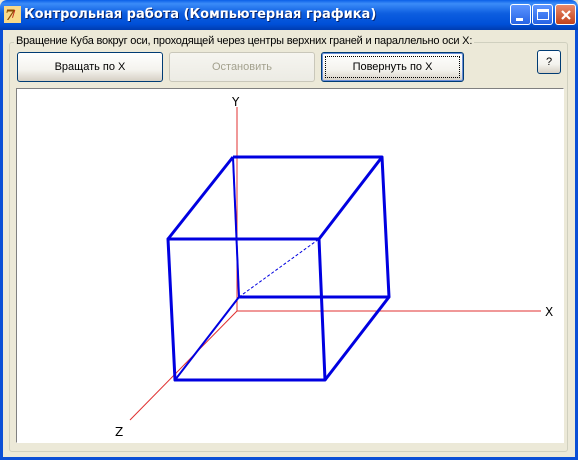 This screenshot has width=578, height=460. I want to click on cube-hidden-edge, so click(279, 268).